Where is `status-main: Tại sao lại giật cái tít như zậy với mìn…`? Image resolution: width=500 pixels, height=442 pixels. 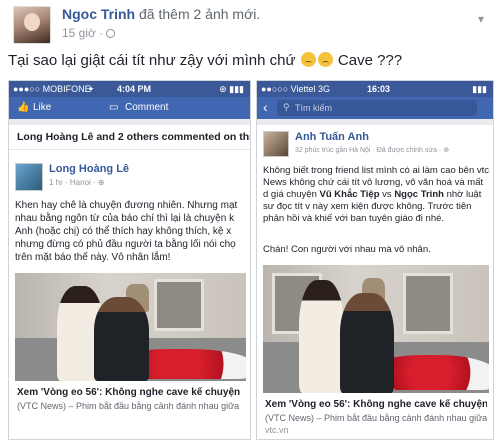
status-main: Tại sao lại giật cái tít như zậy với mìn… is located at coordinates (152, 60).